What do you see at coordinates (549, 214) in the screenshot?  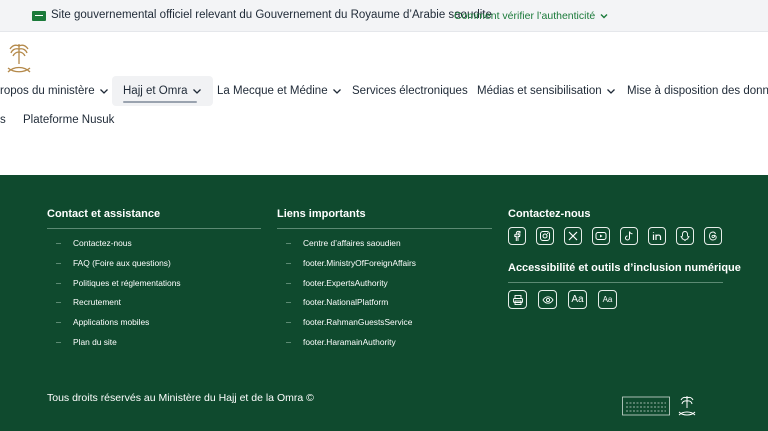 I see `footer-social-title: Contactez-nous` at bounding box center [549, 214].